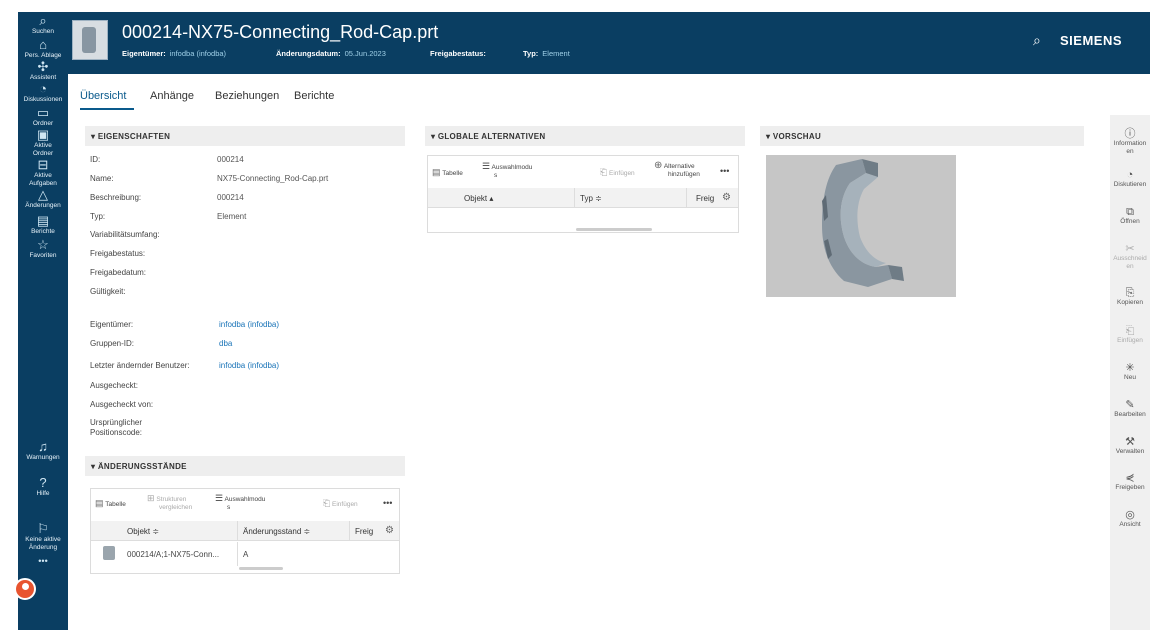 The image size is (1161, 630). What do you see at coordinates (230, 197) in the screenshot?
I see `prop-value-description: 000214` at bounding box center [230, 197].